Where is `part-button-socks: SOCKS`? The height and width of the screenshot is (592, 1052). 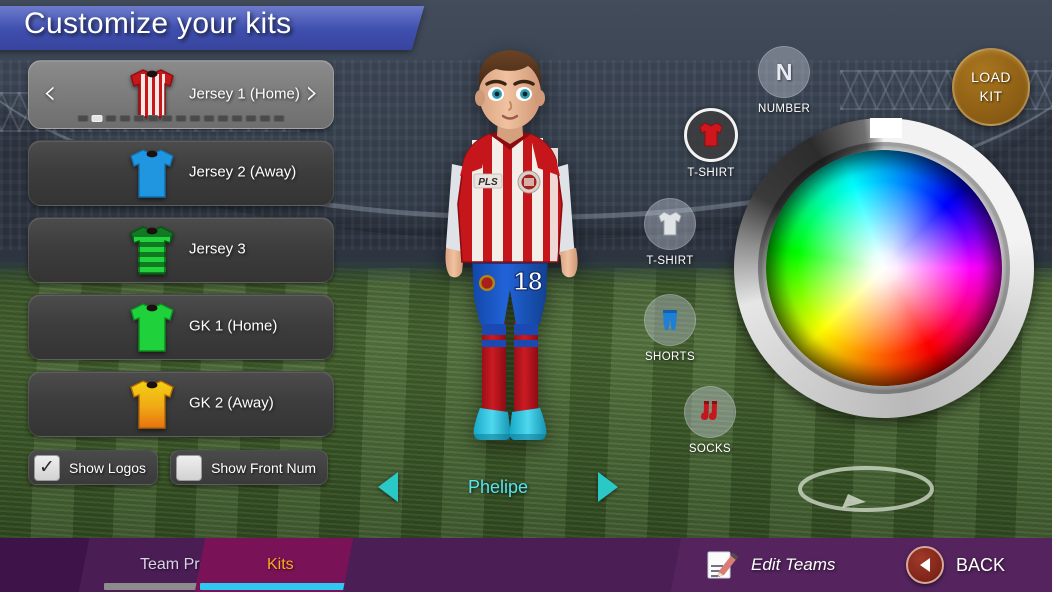 part-button-socks: SOCKS is located at coordinates (710, 420).